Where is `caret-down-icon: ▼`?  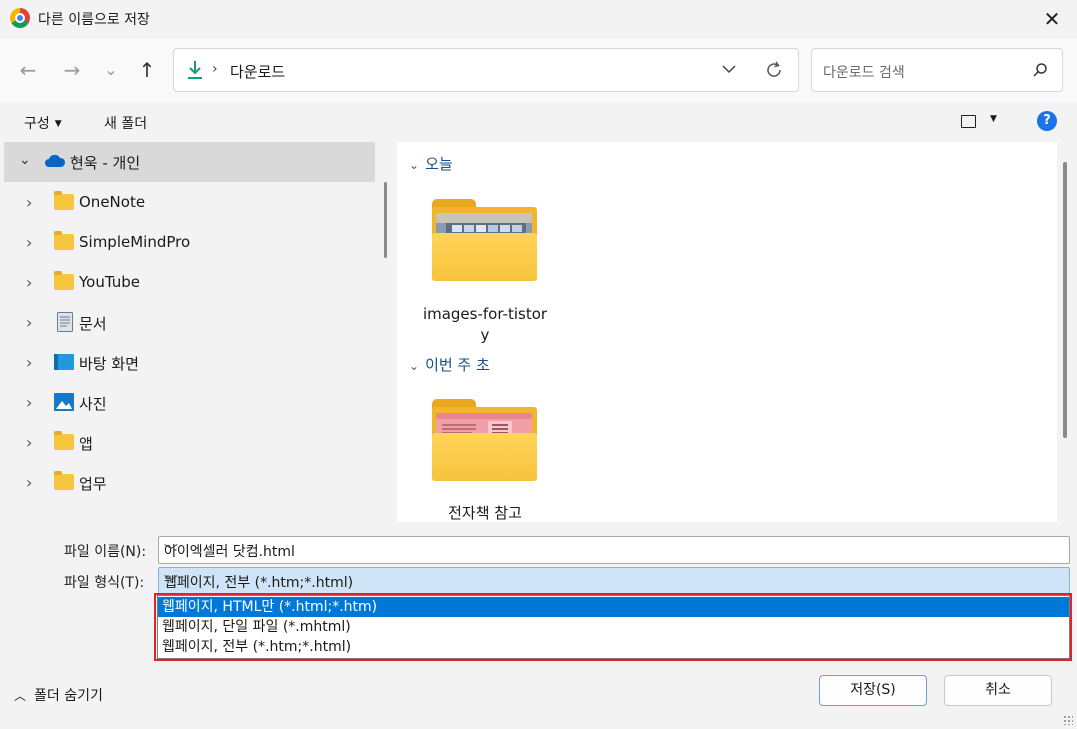 caret-down-icon: ▼ is located at coordinates (58, 124).